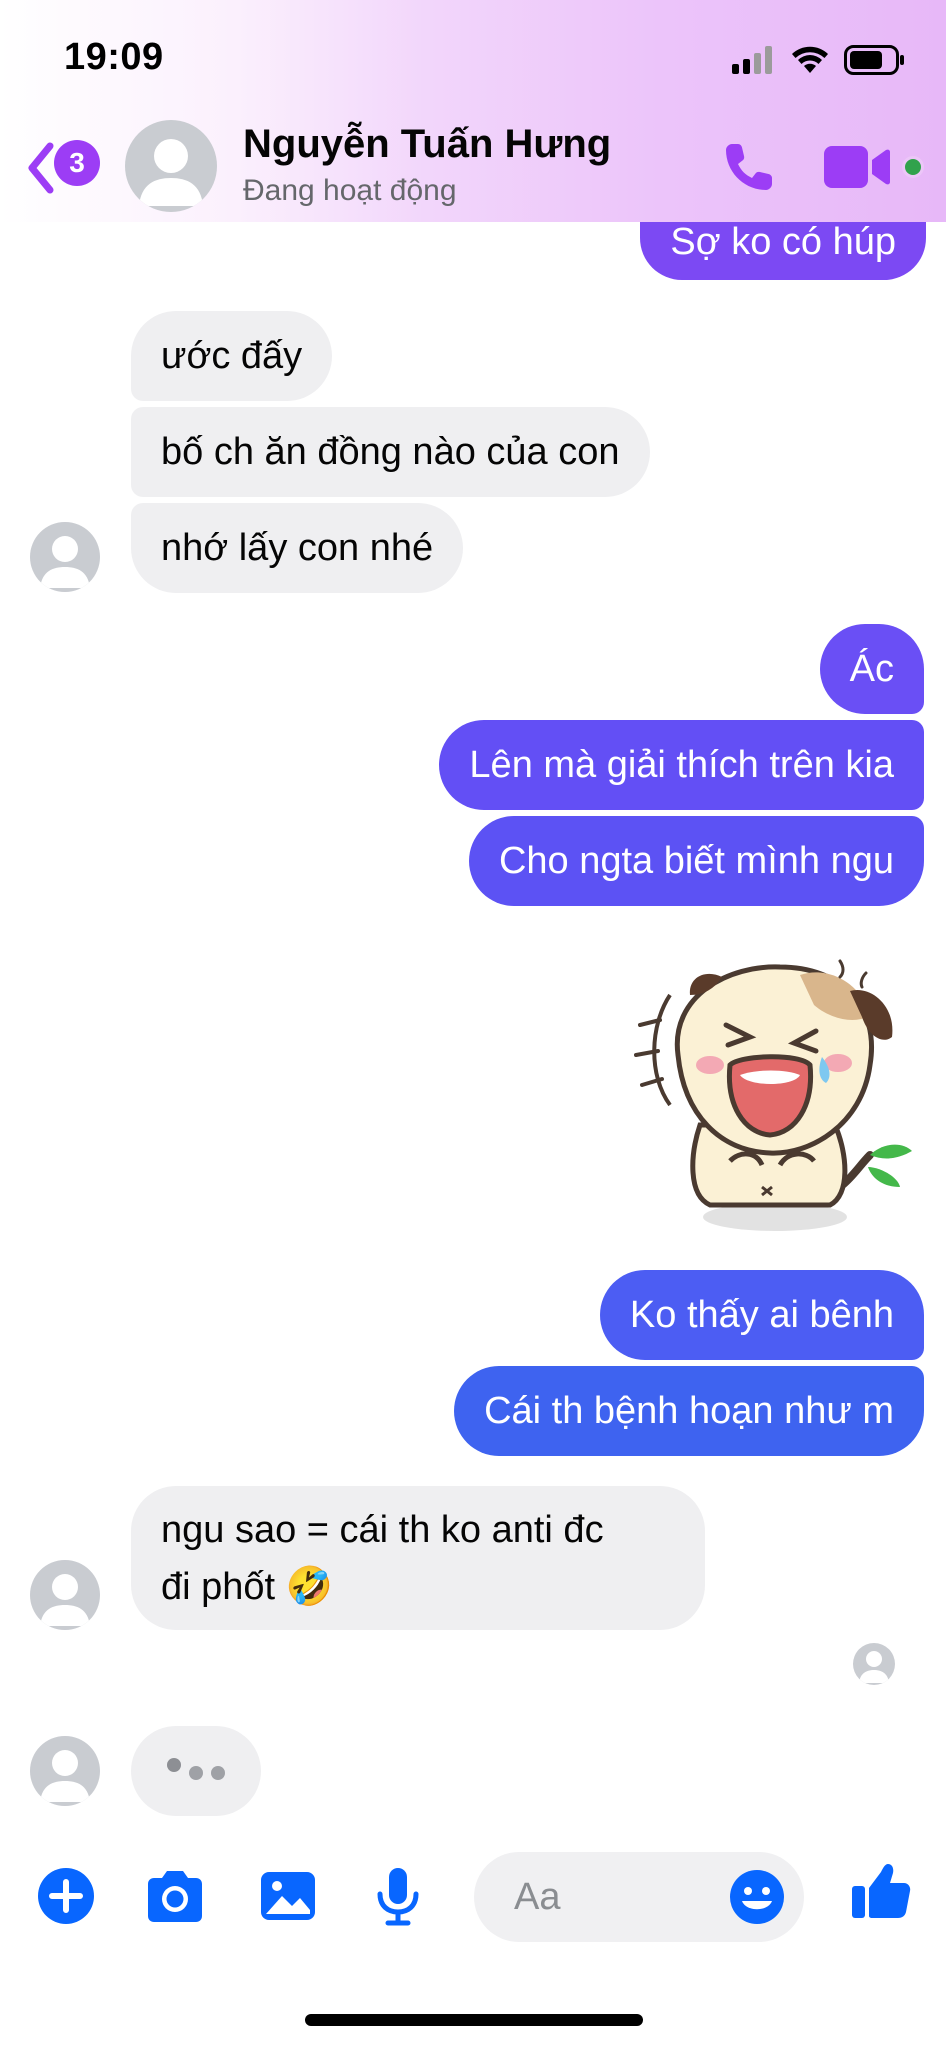 This screenshot has width=946, height=2048. I want to click on wifi-icon, so click(810, 59).